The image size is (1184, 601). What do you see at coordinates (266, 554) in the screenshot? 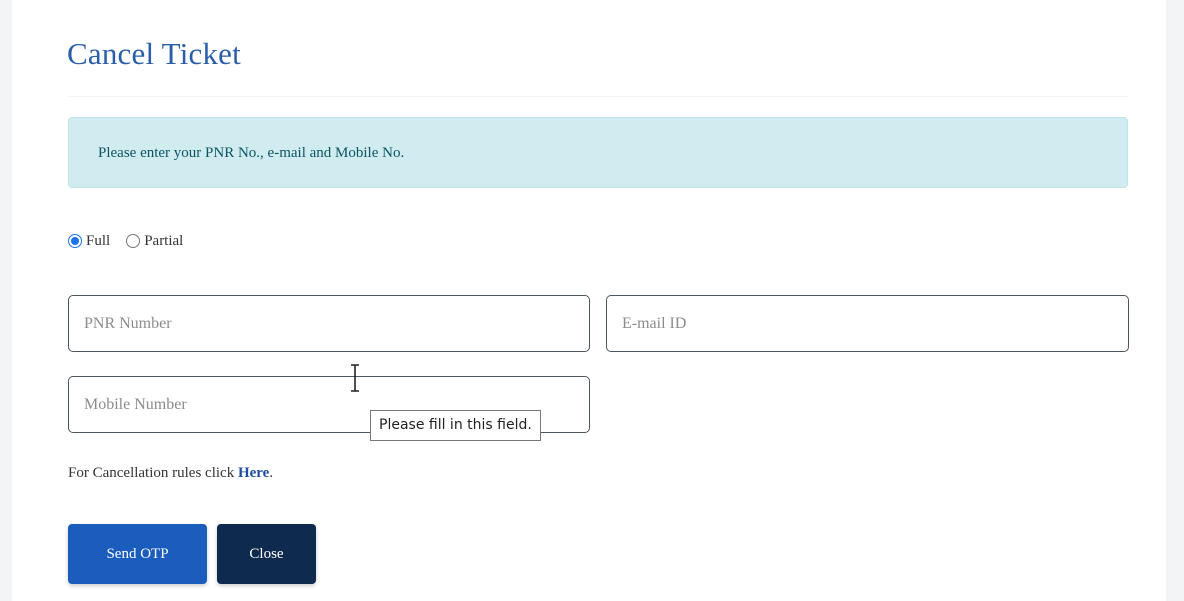
I see `close-button: Close` at bounding box center [266, 554].